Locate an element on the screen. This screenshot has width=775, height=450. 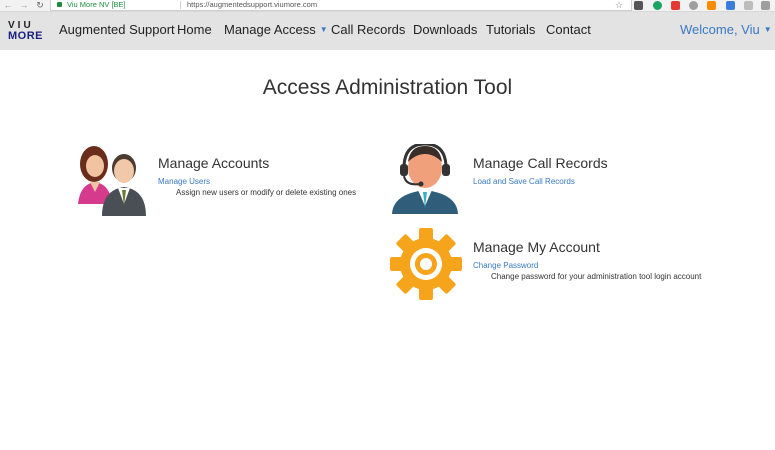
pocket-extension-icon is located at coordinates (638, 5).